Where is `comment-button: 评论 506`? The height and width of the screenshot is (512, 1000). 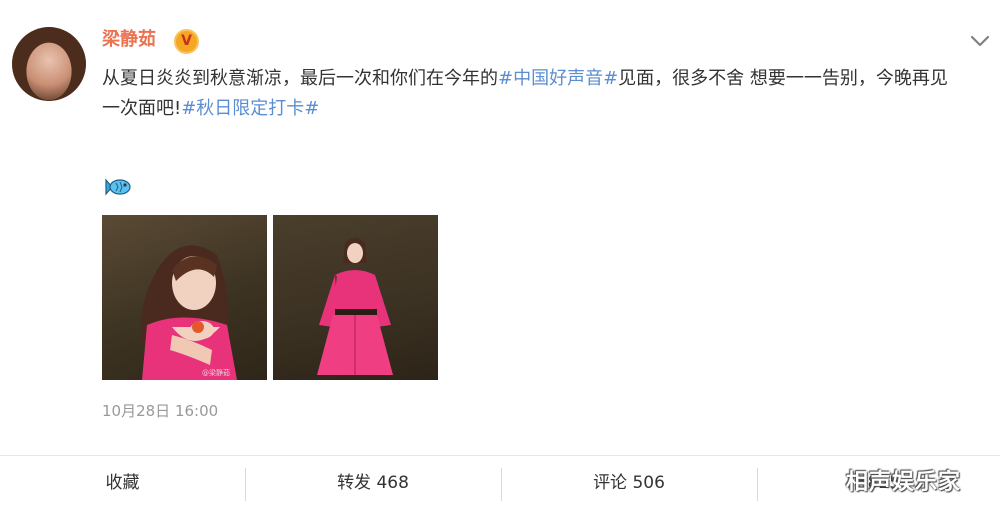
comment-button: 评论 506 is located at coordinates (629, 484).